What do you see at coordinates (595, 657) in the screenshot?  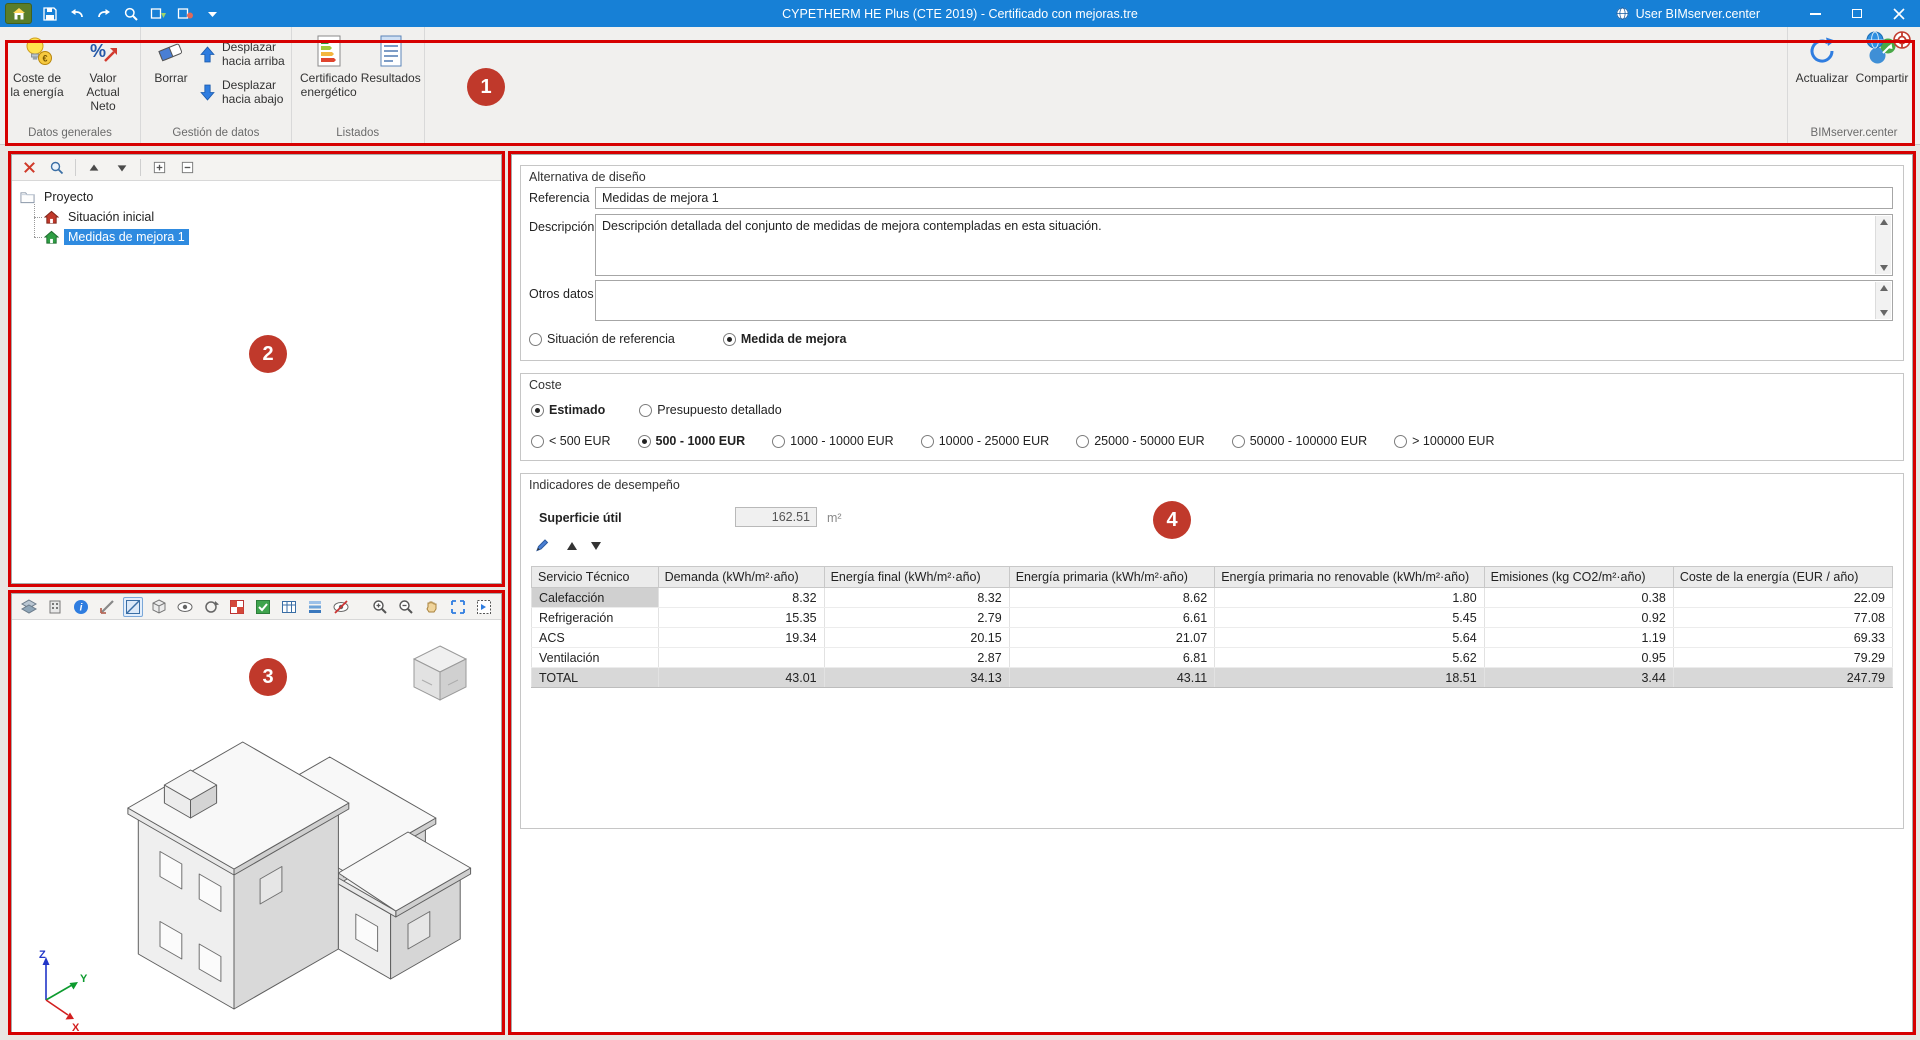 I see `table-cell-service: Ventilación` at bounding box center [595, 657].